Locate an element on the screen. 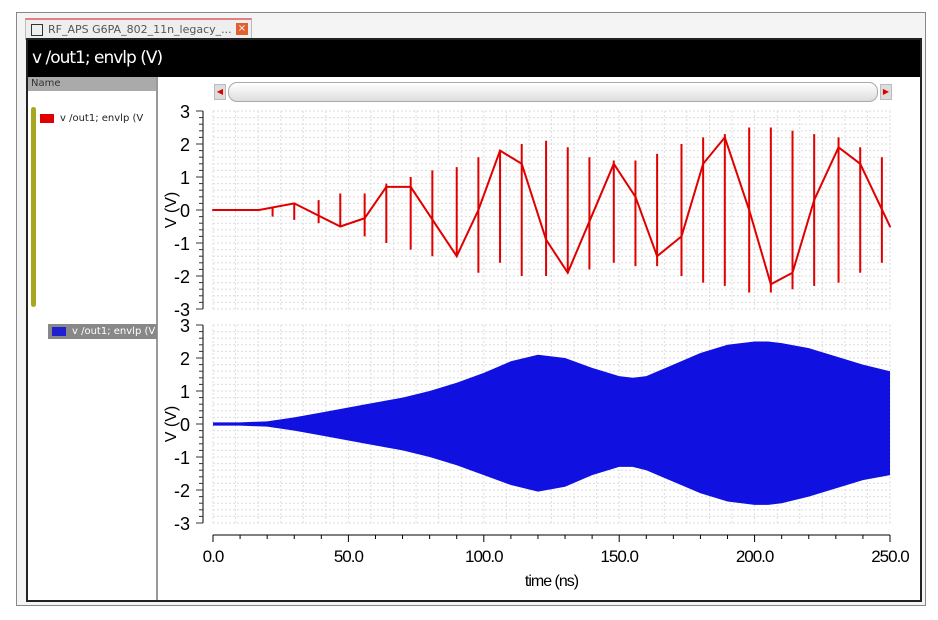 The height and width of the screenshot is (620, 938). x-tick-label: 0.0 is located at coordinates (213, 556).